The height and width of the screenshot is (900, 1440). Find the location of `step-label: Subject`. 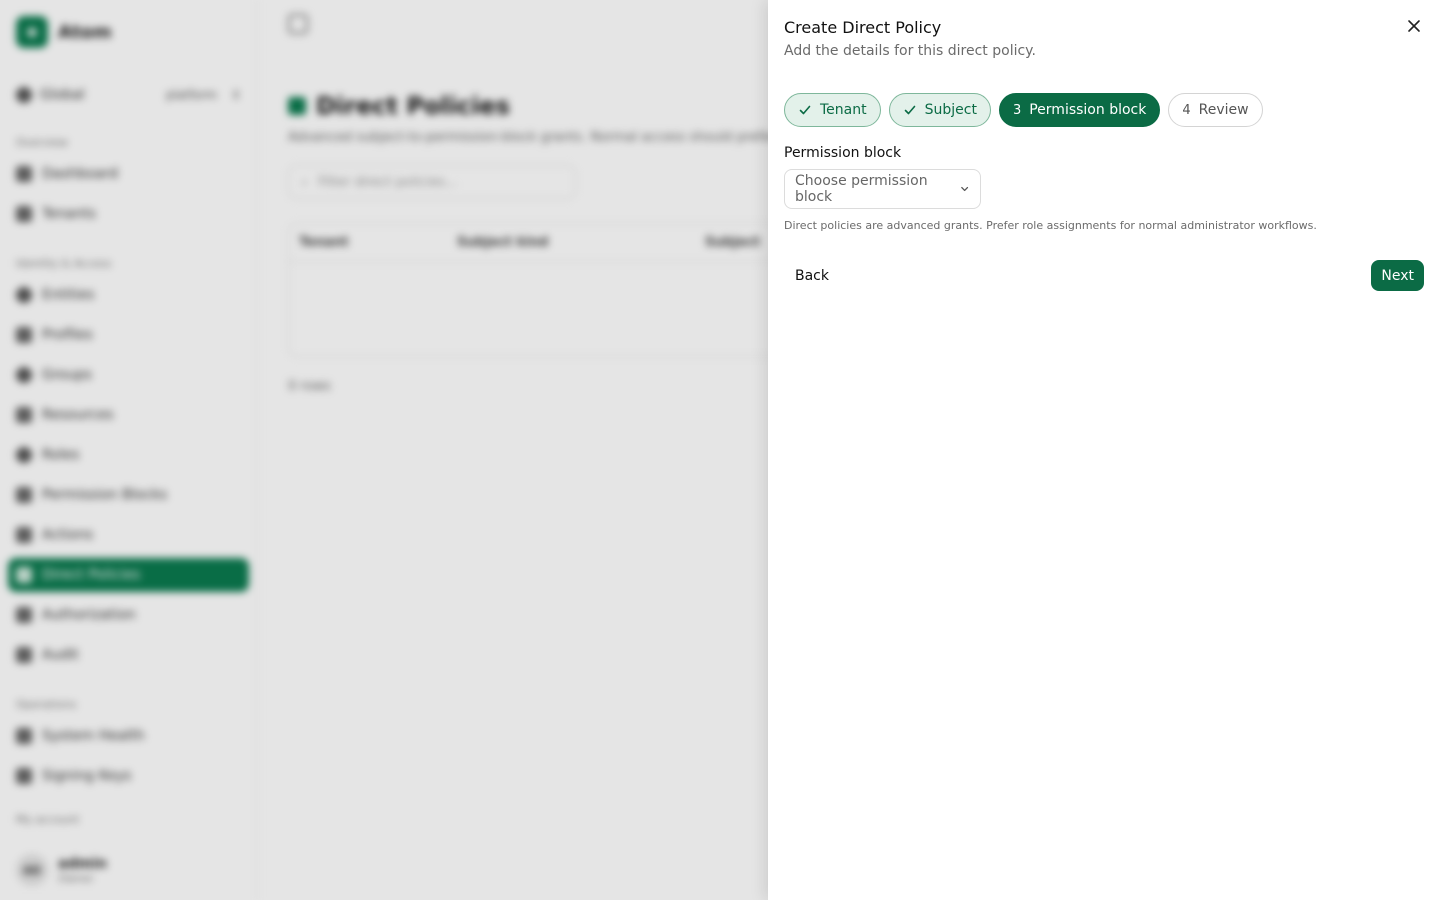

step-label: Subject is located at coordinates (950, 110).